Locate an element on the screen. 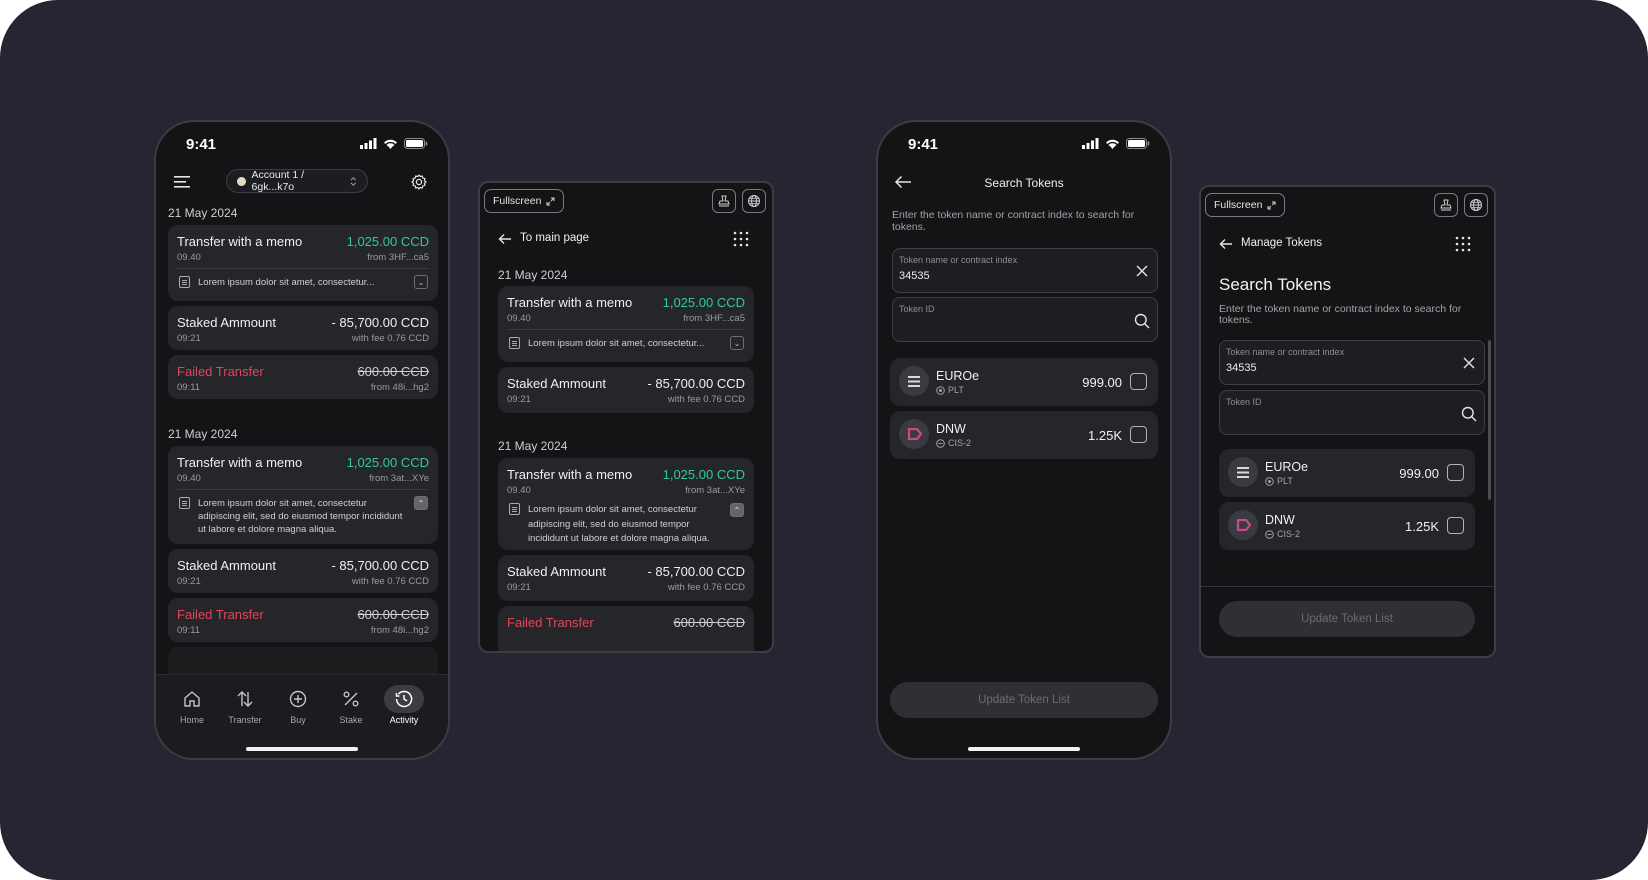  transaction-time: 09:21 is located at coordinates (519, 587).